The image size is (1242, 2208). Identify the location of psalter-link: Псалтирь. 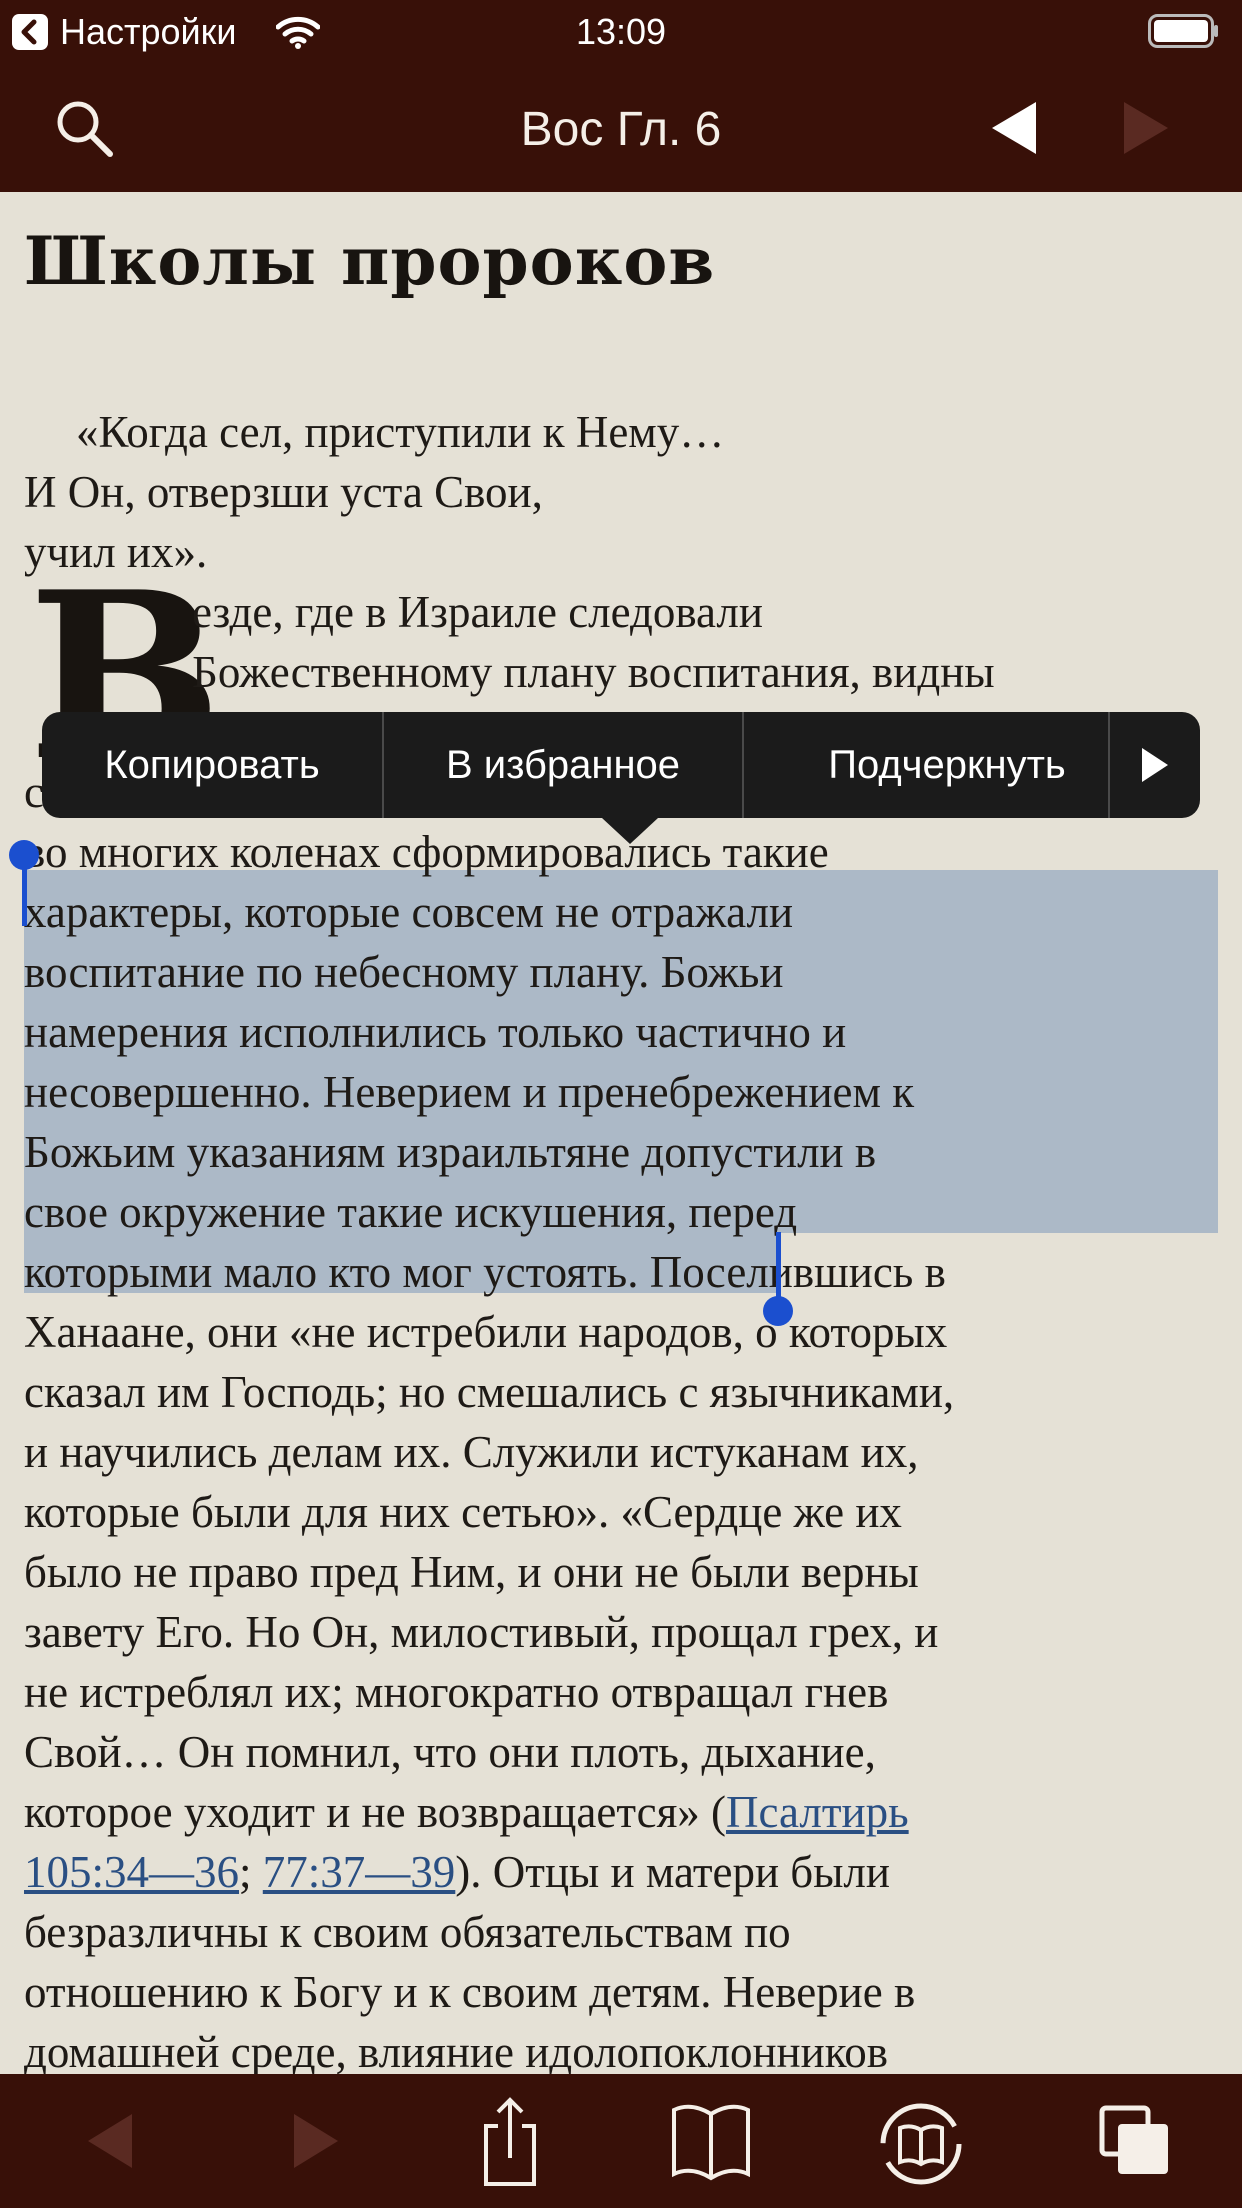
(817, 1812).